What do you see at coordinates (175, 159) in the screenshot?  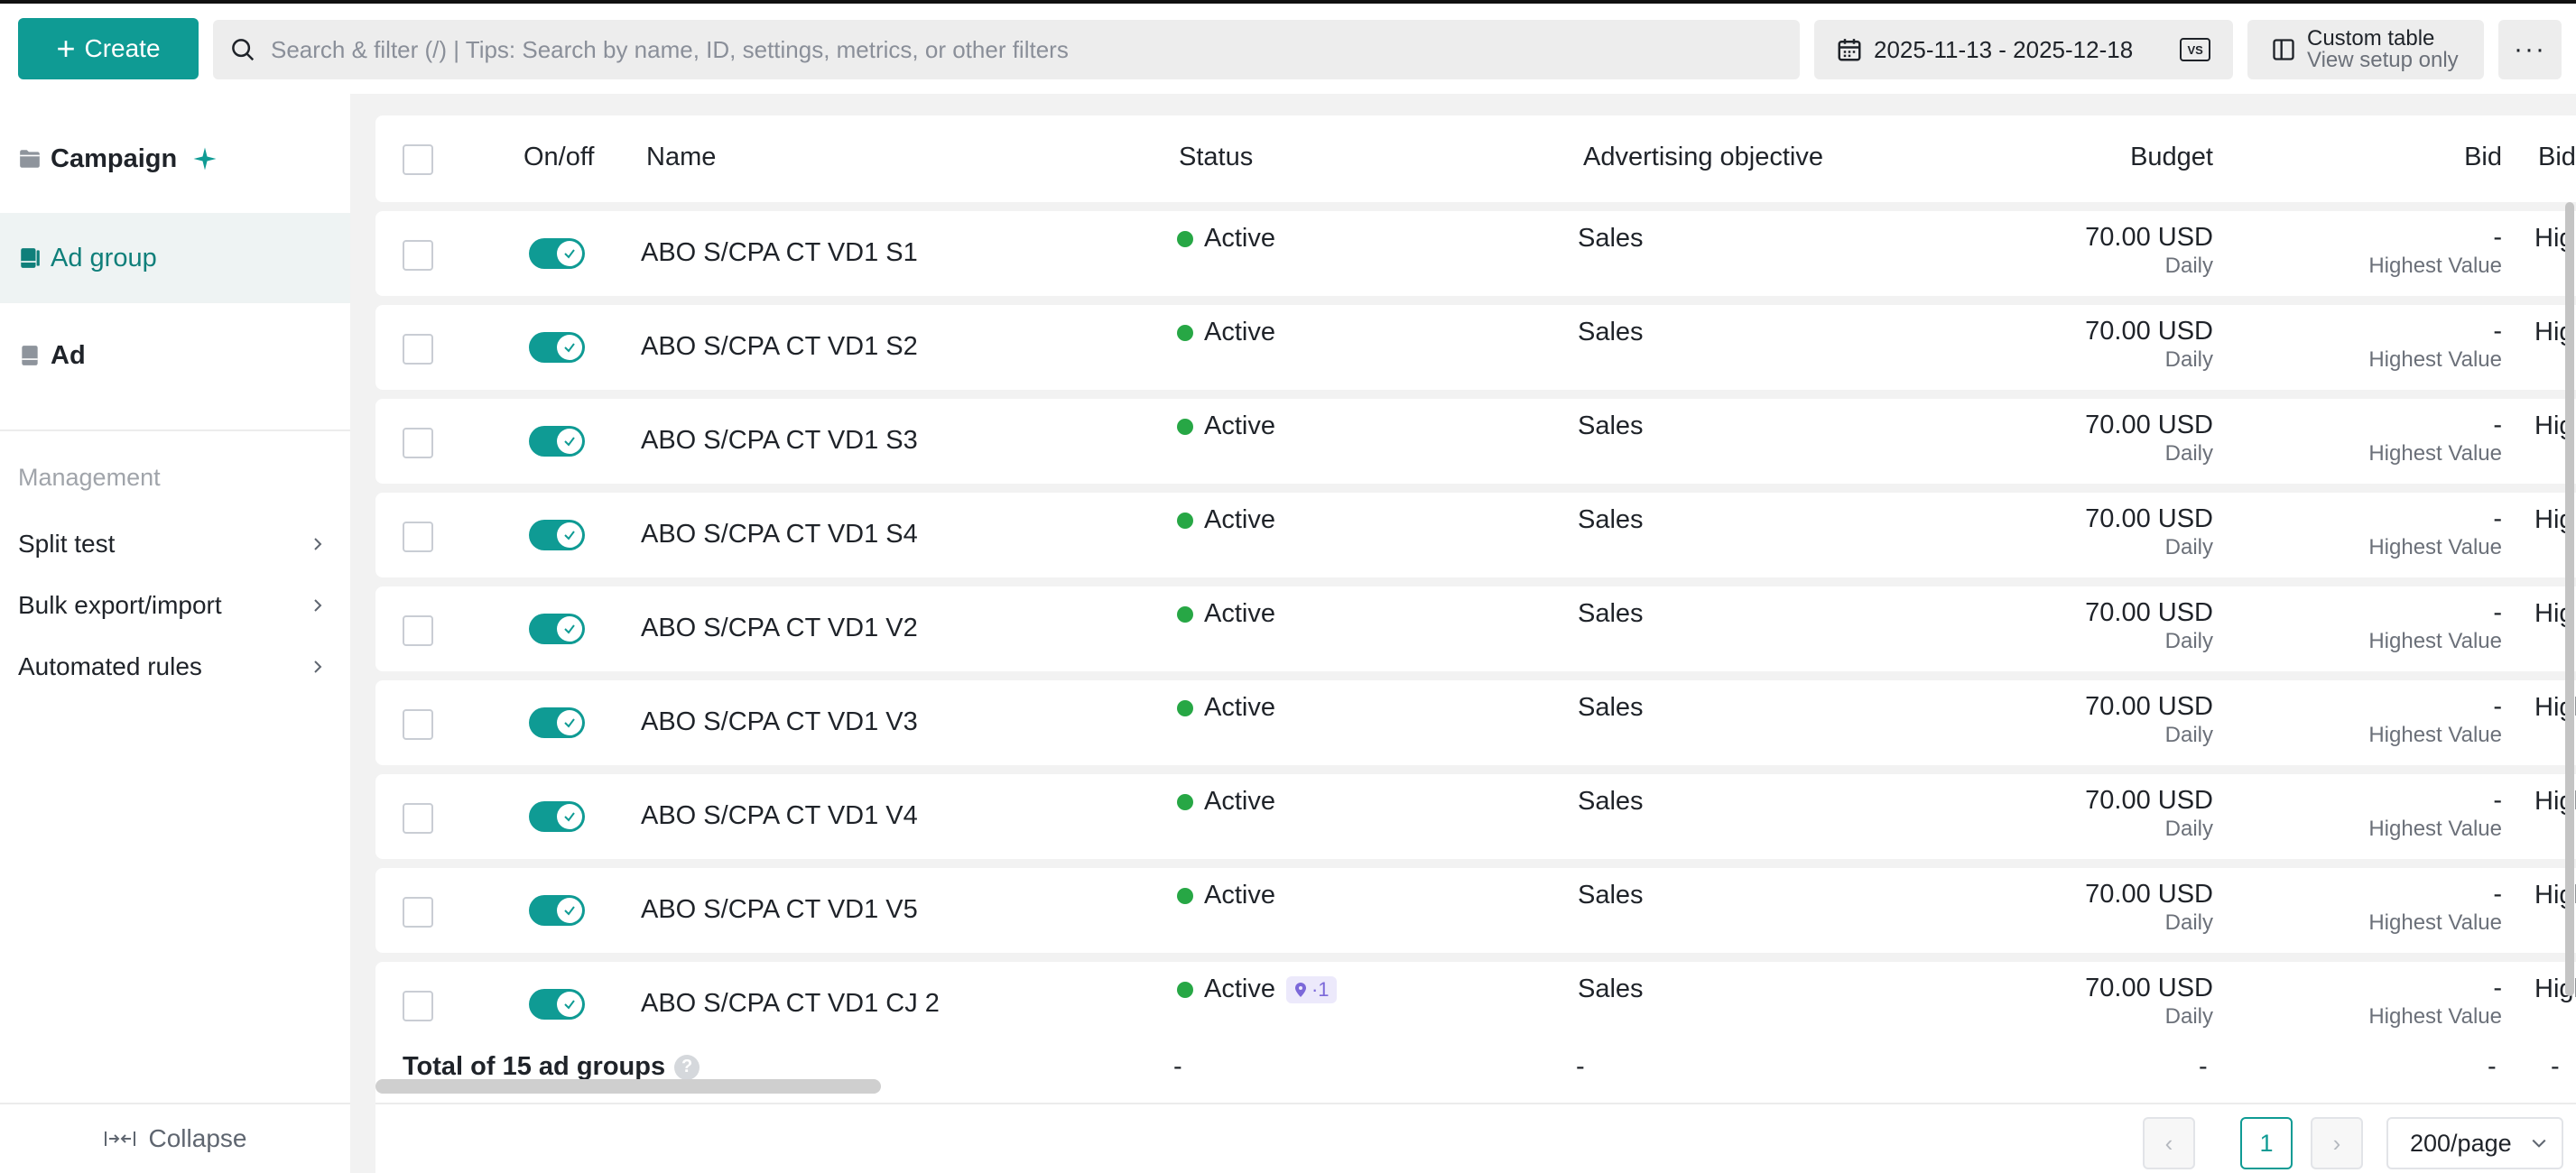 I see `sidebar-item-campaign: Campaign` at bounding box center [175, 159].